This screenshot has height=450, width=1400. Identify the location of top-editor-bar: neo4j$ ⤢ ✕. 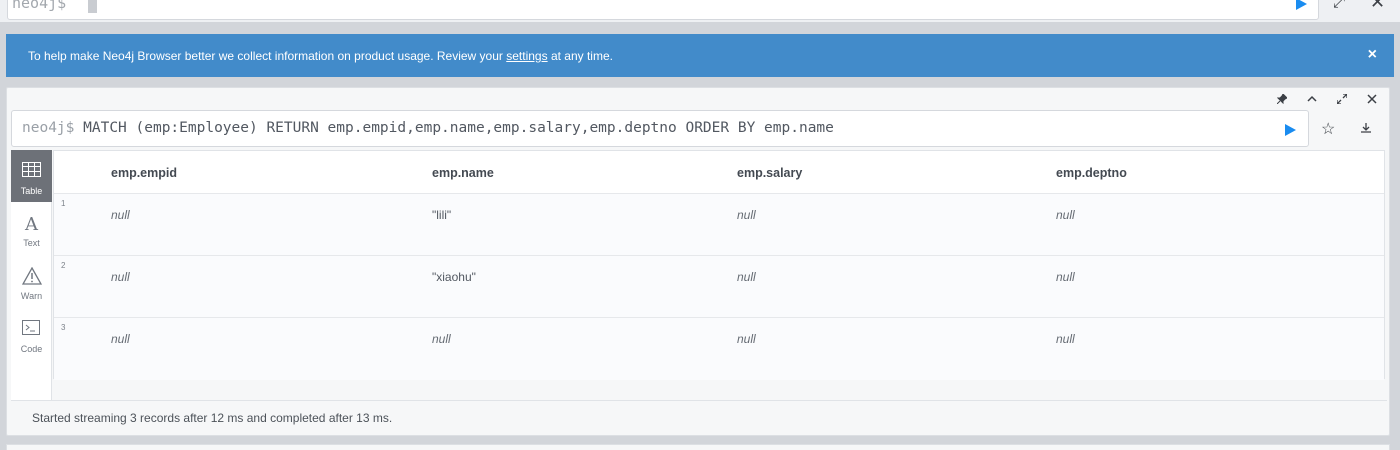
(700, 11).